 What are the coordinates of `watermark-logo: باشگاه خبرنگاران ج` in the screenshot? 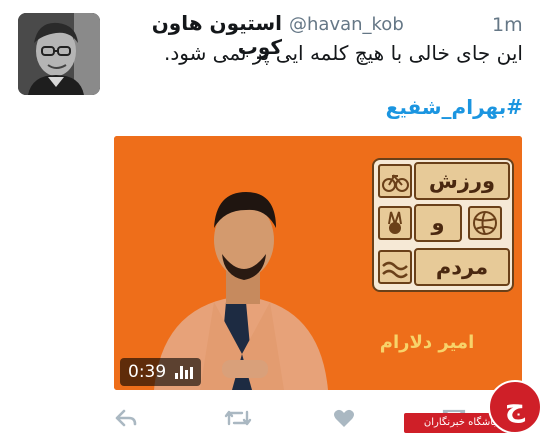 It's located at (472, 406).